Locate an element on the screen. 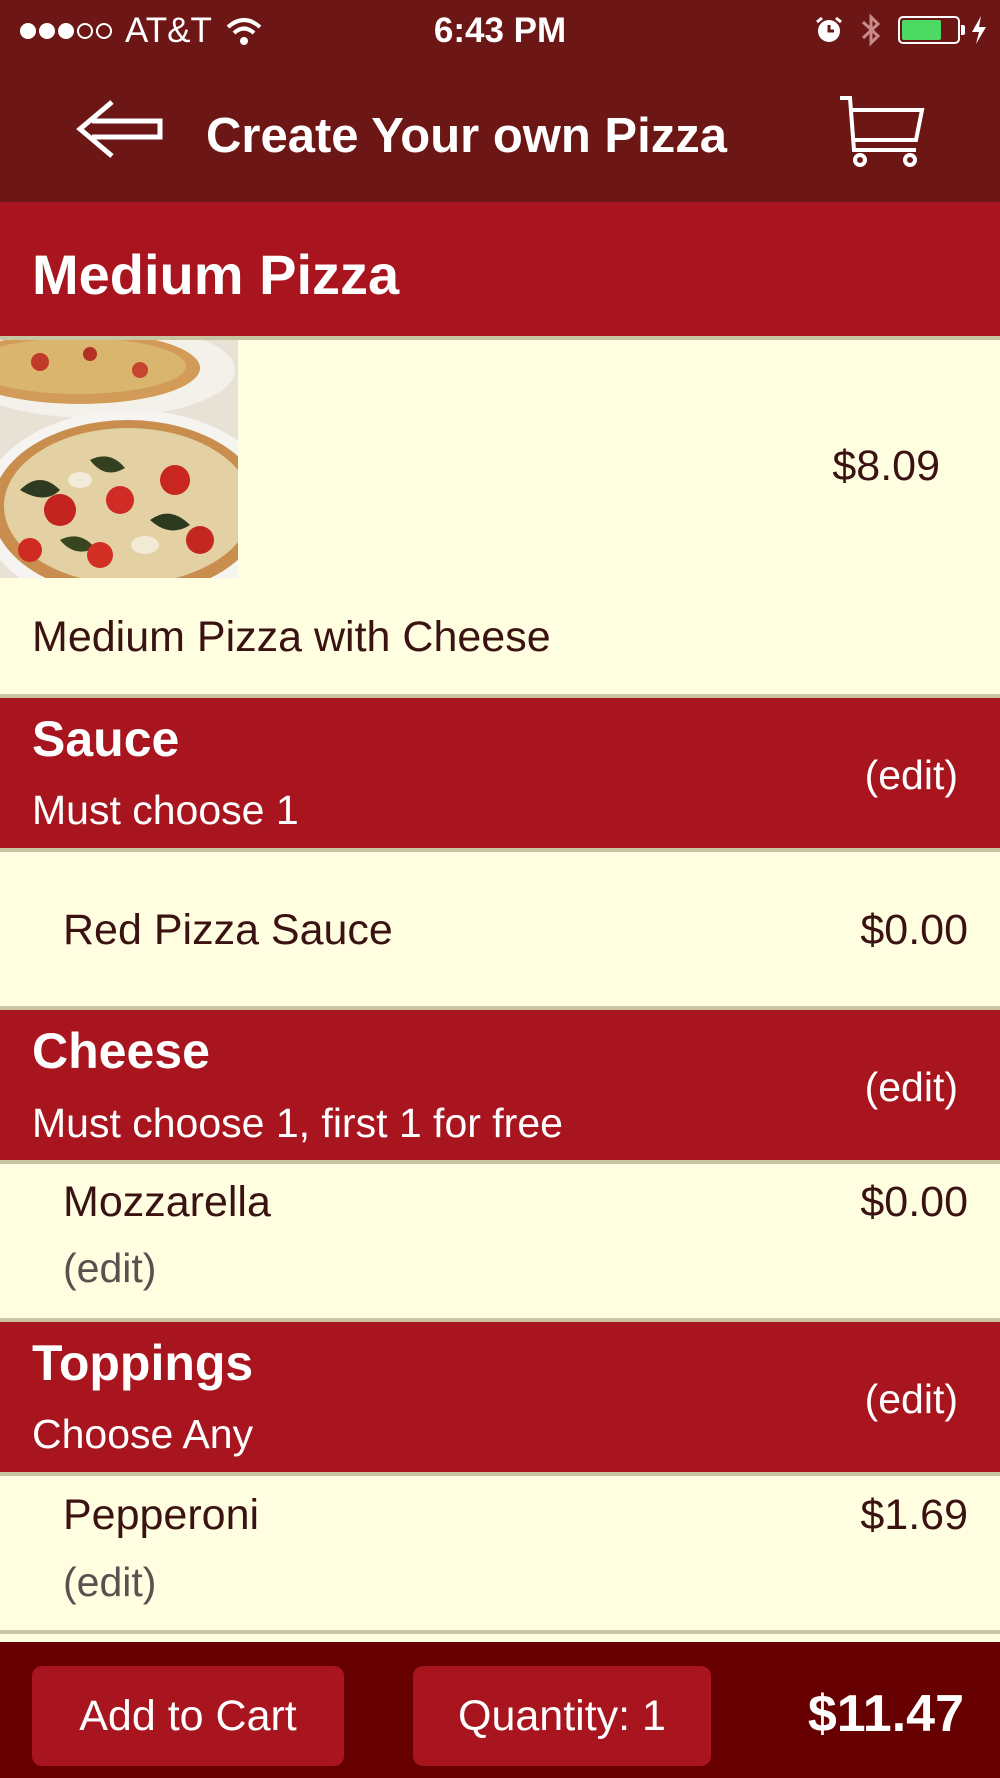  section-header-toppings: Toppings Choose Any (edit) is located at coordinates (500, 1397).